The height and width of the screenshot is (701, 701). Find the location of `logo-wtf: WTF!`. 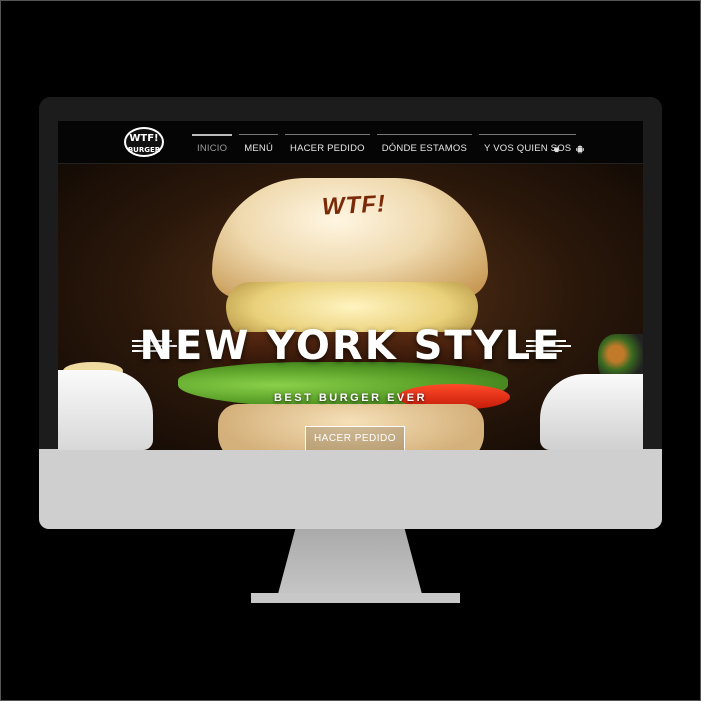

logo-wtf: WTF! is located at coordinates (143, 138).